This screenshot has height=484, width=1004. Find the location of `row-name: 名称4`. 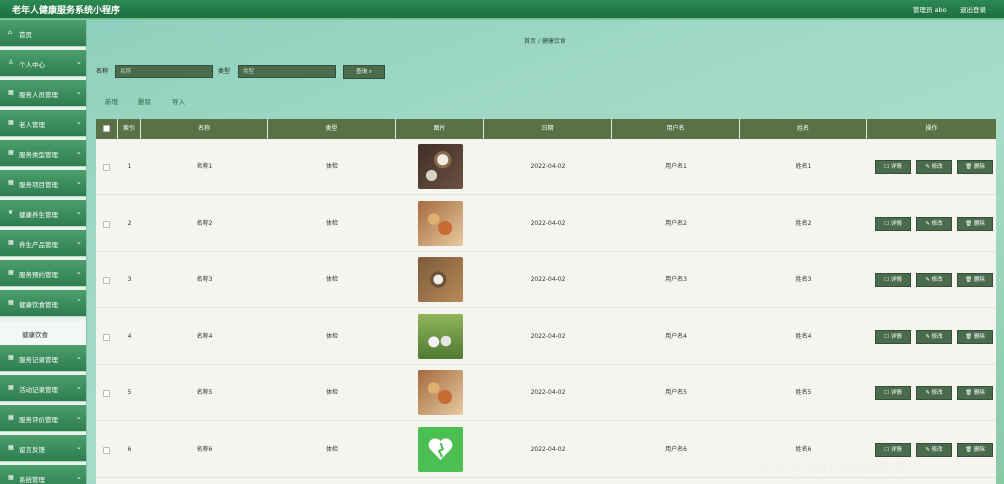

row-name: 名称4 is located at coordinates (204, 336).